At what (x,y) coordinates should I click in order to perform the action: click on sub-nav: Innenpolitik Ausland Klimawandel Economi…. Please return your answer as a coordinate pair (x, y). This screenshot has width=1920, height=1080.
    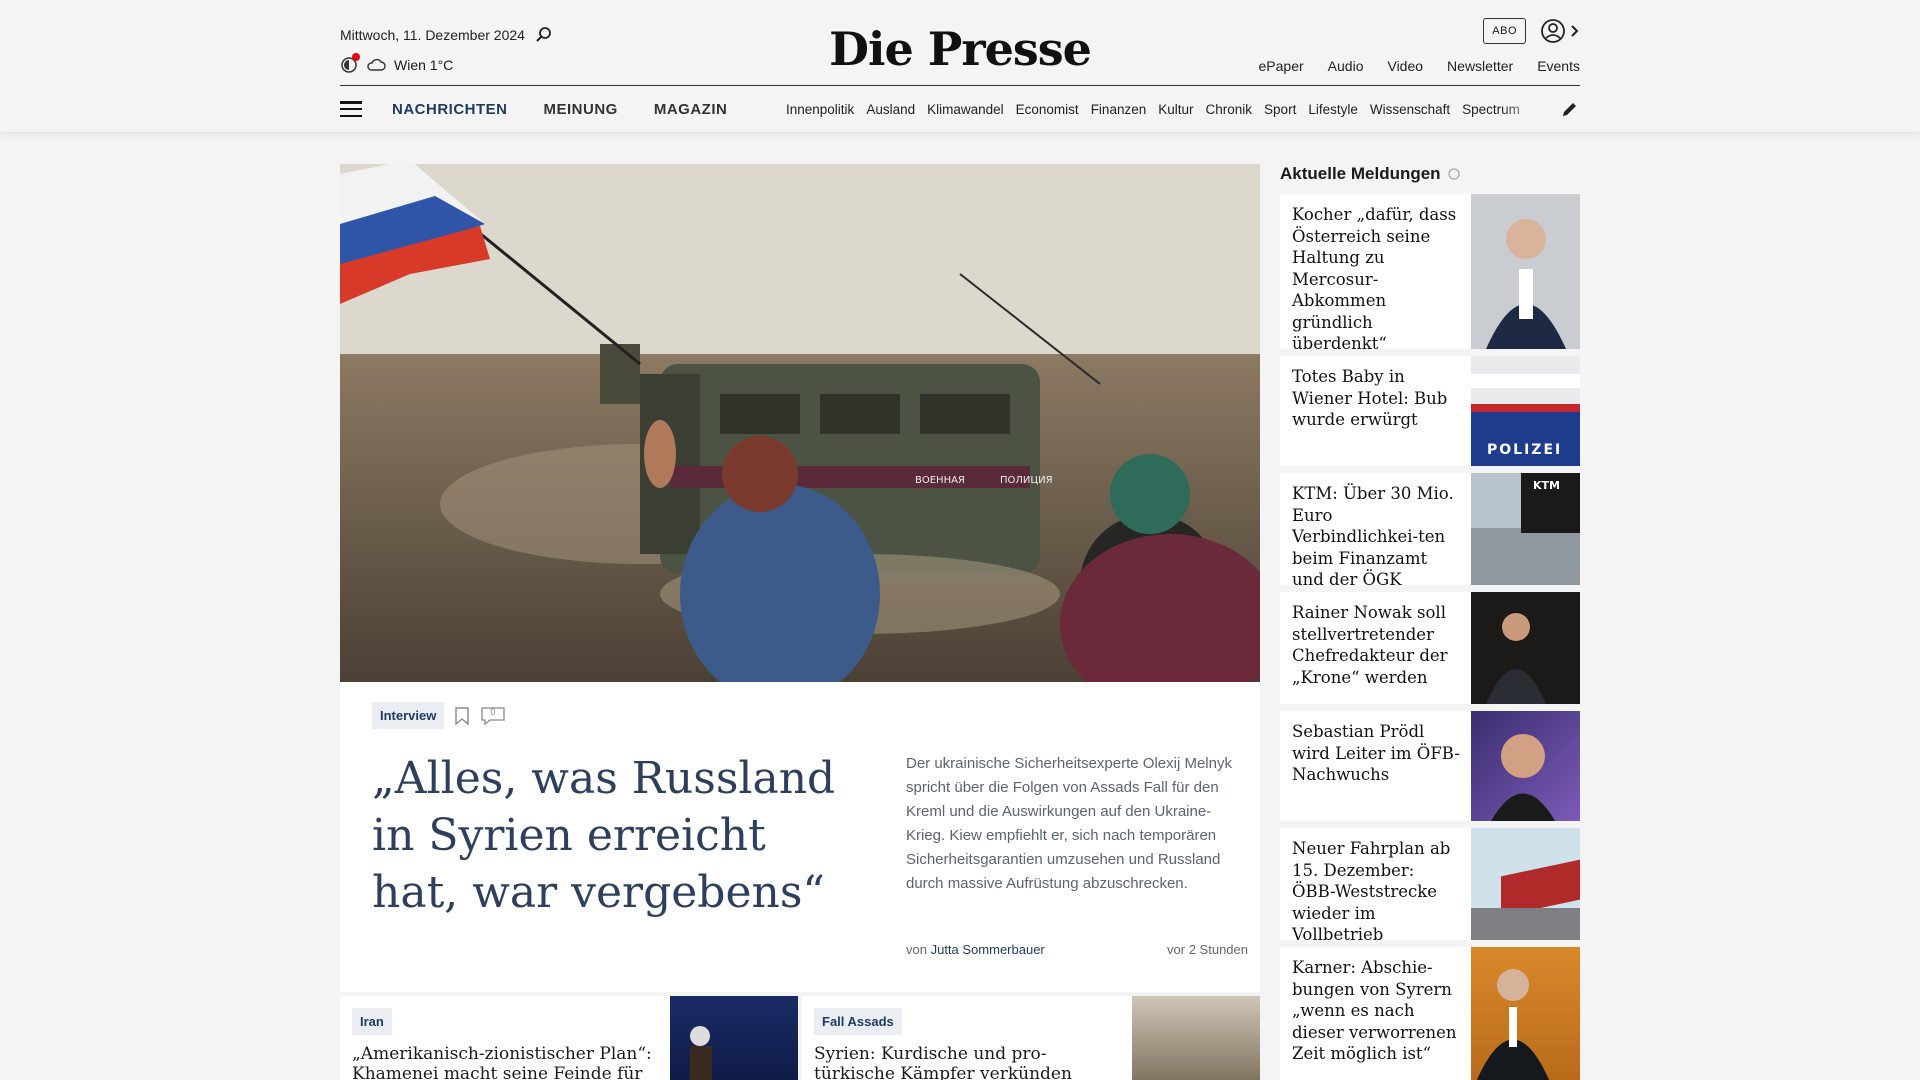
    Looking at the image, I should click on (1166, 109).